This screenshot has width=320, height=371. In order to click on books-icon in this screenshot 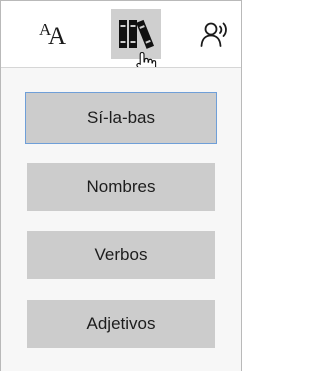, I will do `click(137, 34)`.